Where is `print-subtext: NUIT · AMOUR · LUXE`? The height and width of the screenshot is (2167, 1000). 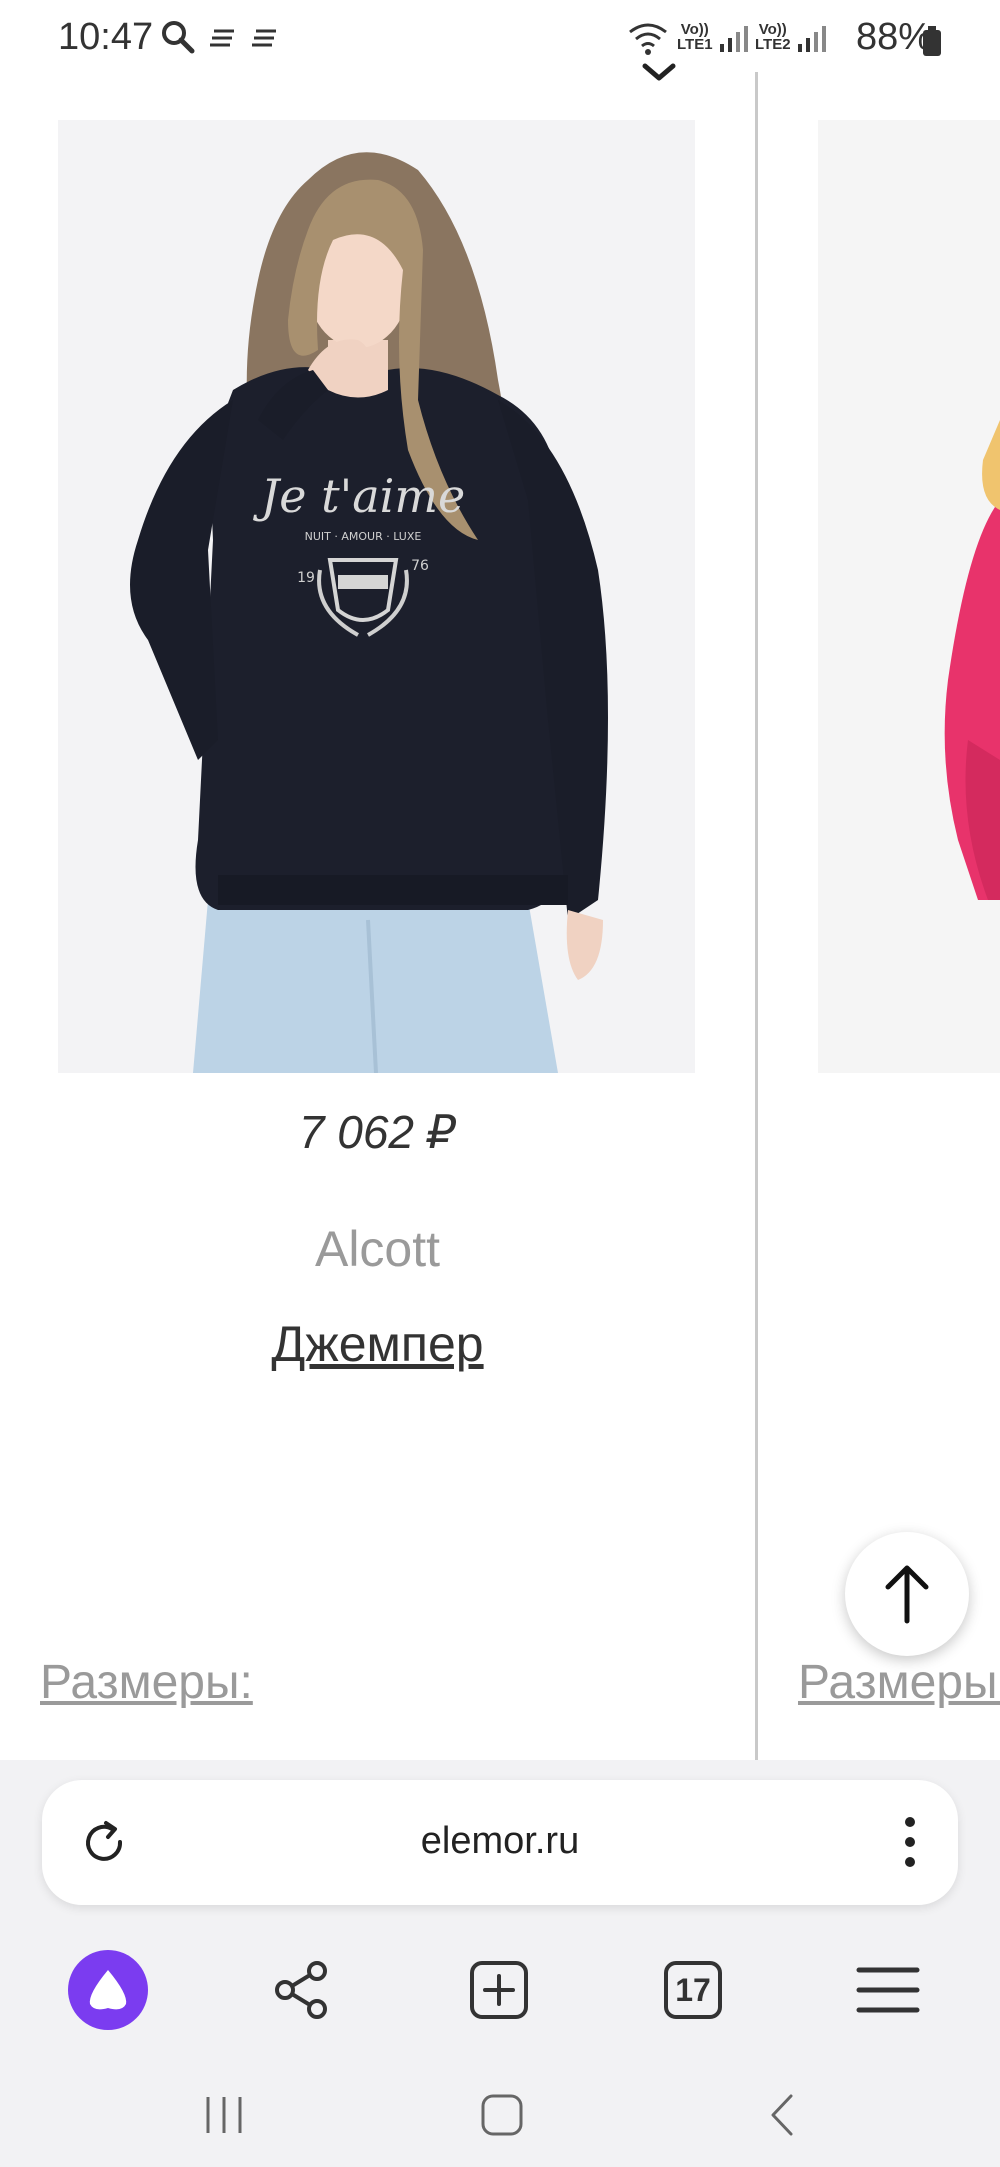
print-subtext: NUIT · AMOUR · LUXE is located at coordinates (363, 536).